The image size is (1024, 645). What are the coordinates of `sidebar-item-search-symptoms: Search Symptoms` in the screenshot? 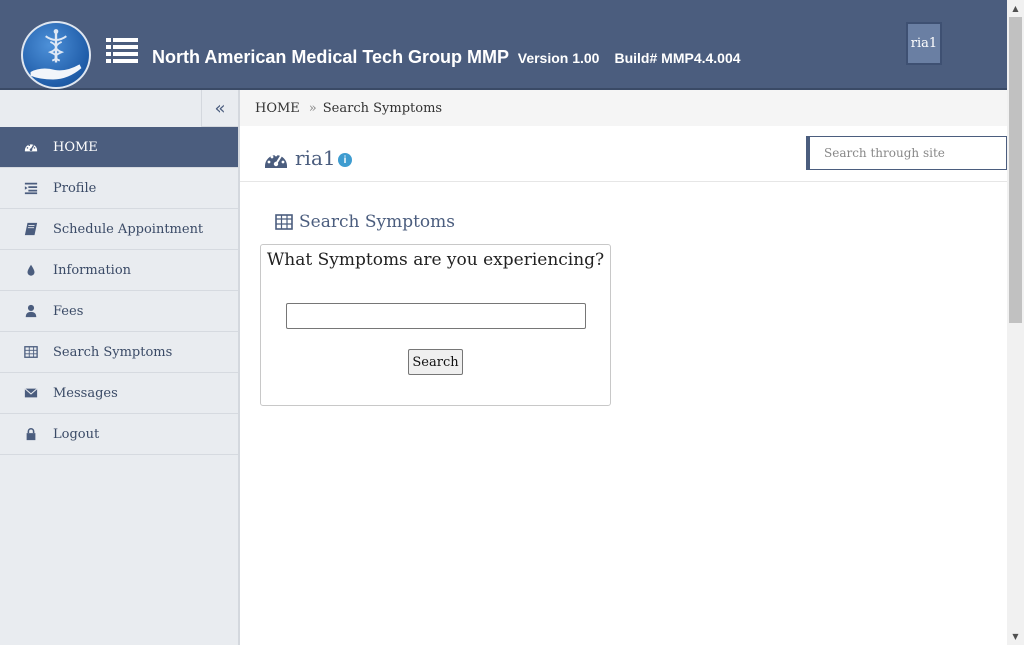 It's located at (119, 352).